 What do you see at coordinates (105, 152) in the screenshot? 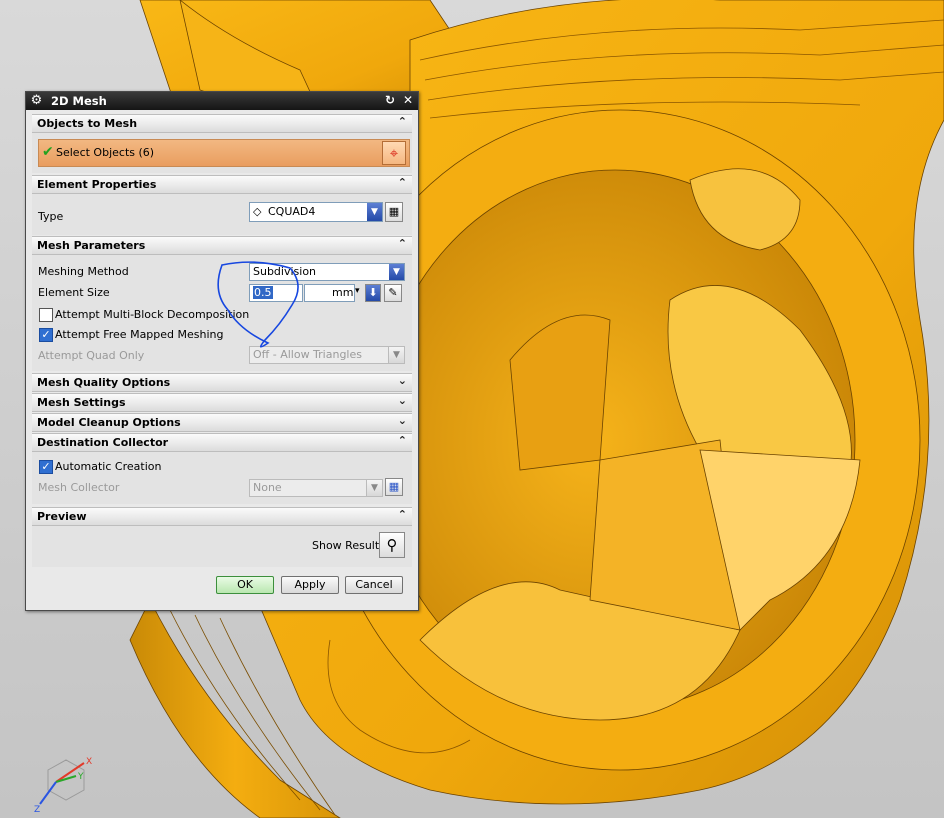
I see `select-objects-label: Select Objects (6)` at bounding box center [105, 152].